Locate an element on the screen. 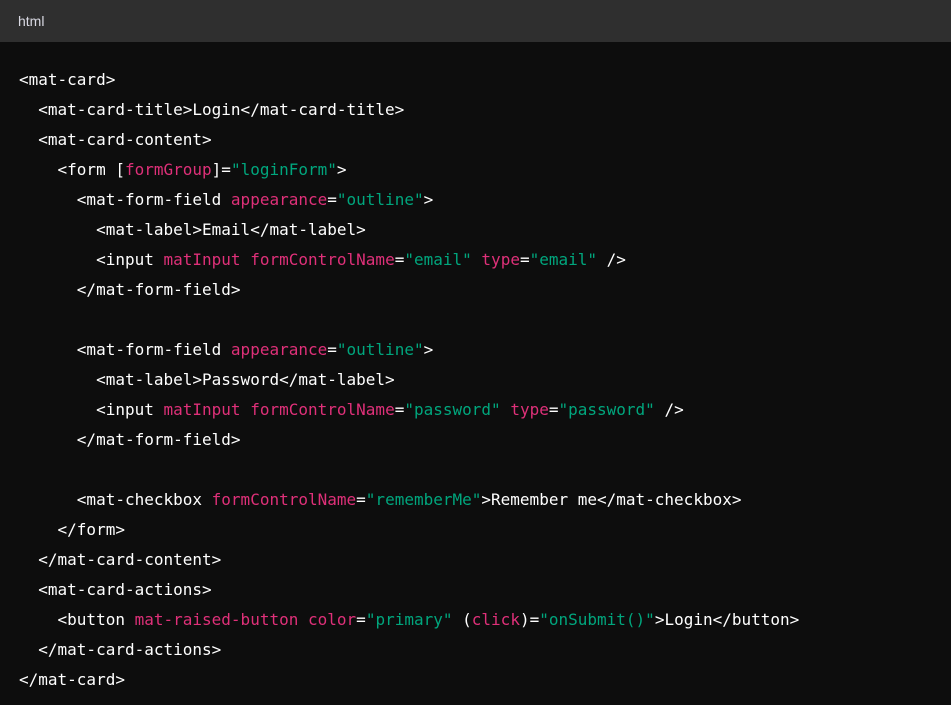  code-line: <mat-card-actions> is located at coordinates (409, 590).